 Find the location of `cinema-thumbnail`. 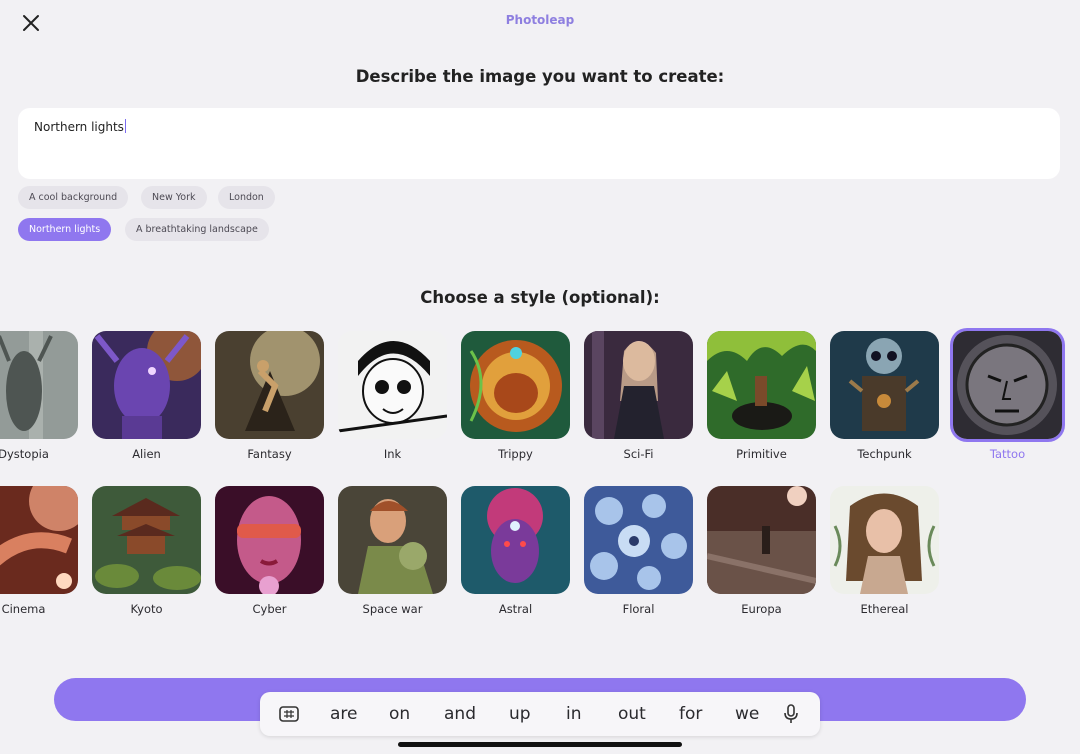

cinema-thumbnail is located at coordinates (39, 540).